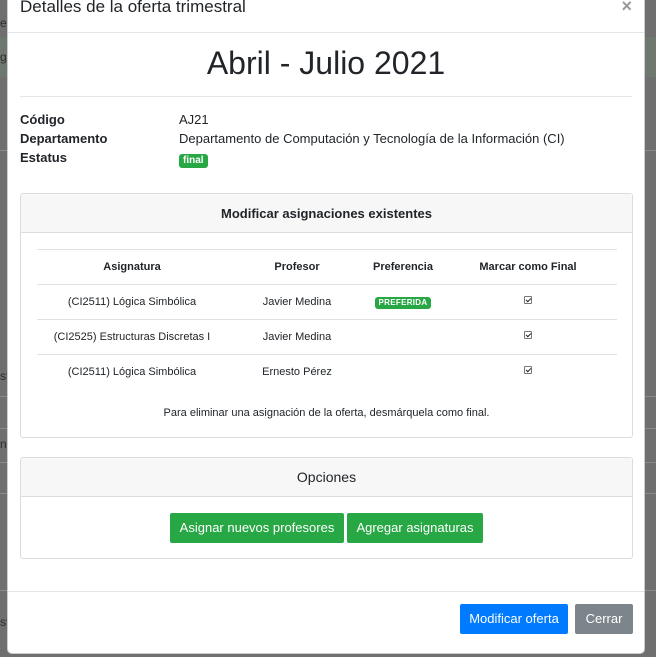 This screenshot has width=656, height=657. What do you see at coordinates (64, 138) in the screenshot?
I see `departamento-label: Departamento` at bounding box center [64, 138].